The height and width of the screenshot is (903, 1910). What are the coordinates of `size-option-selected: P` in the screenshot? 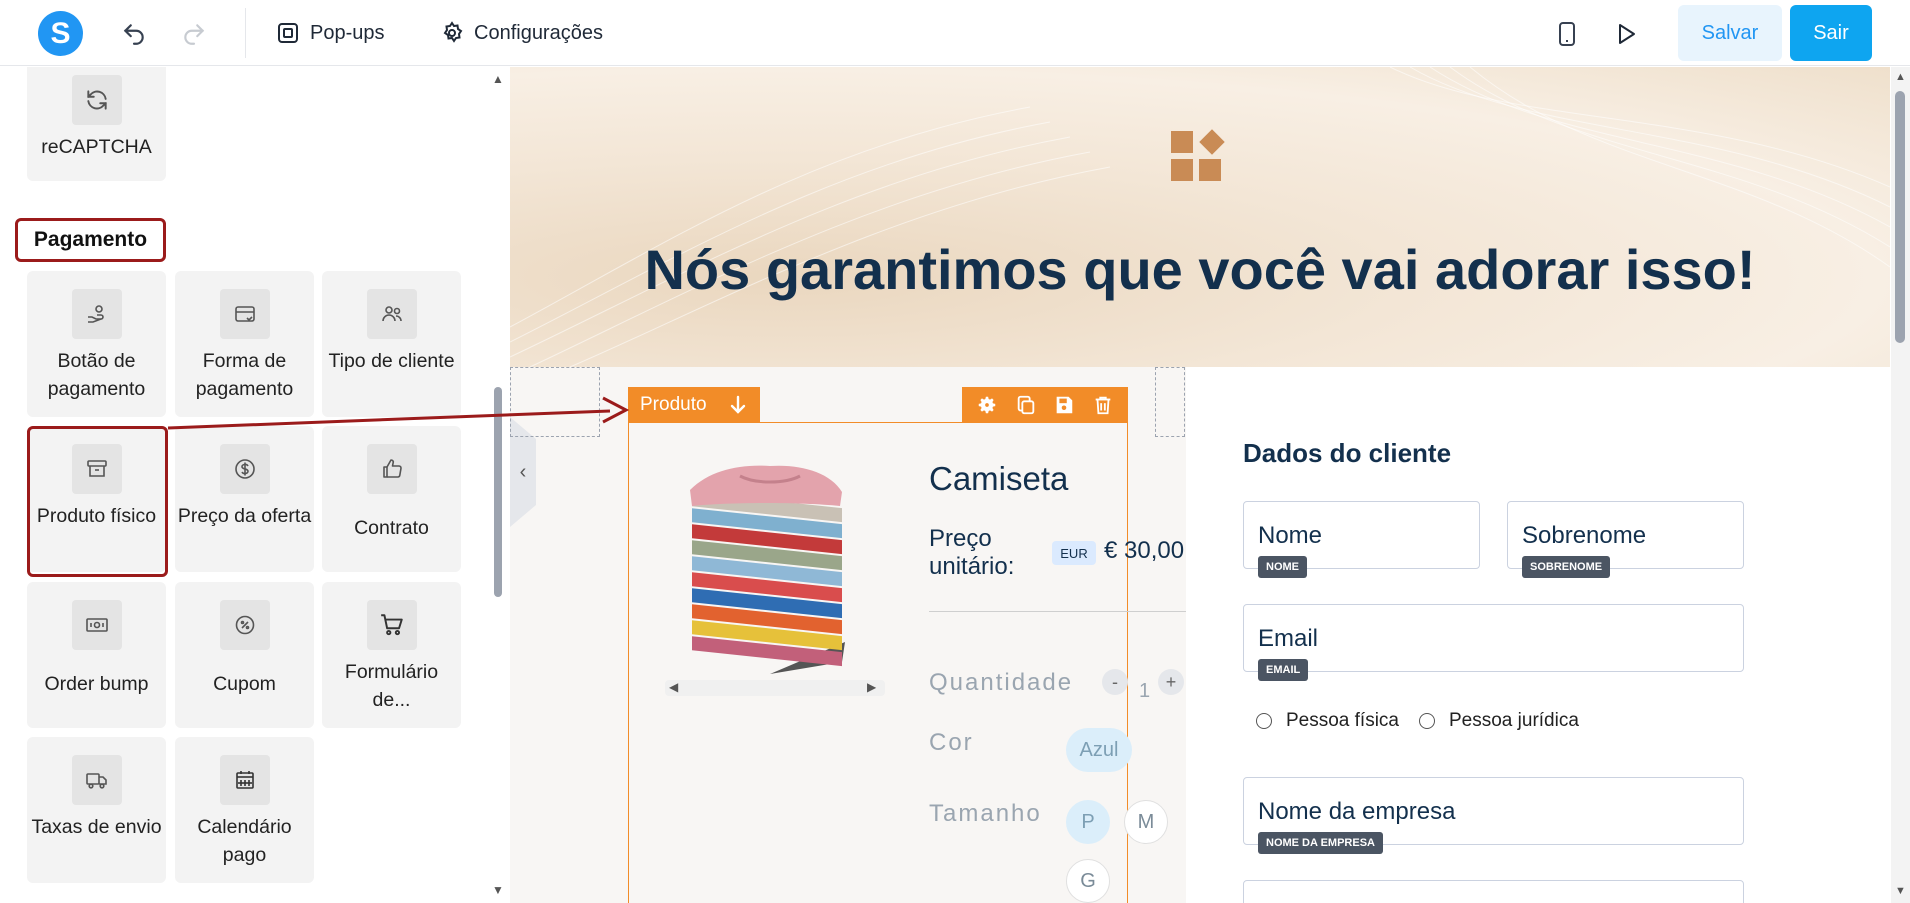 It's located at (1088, 822).